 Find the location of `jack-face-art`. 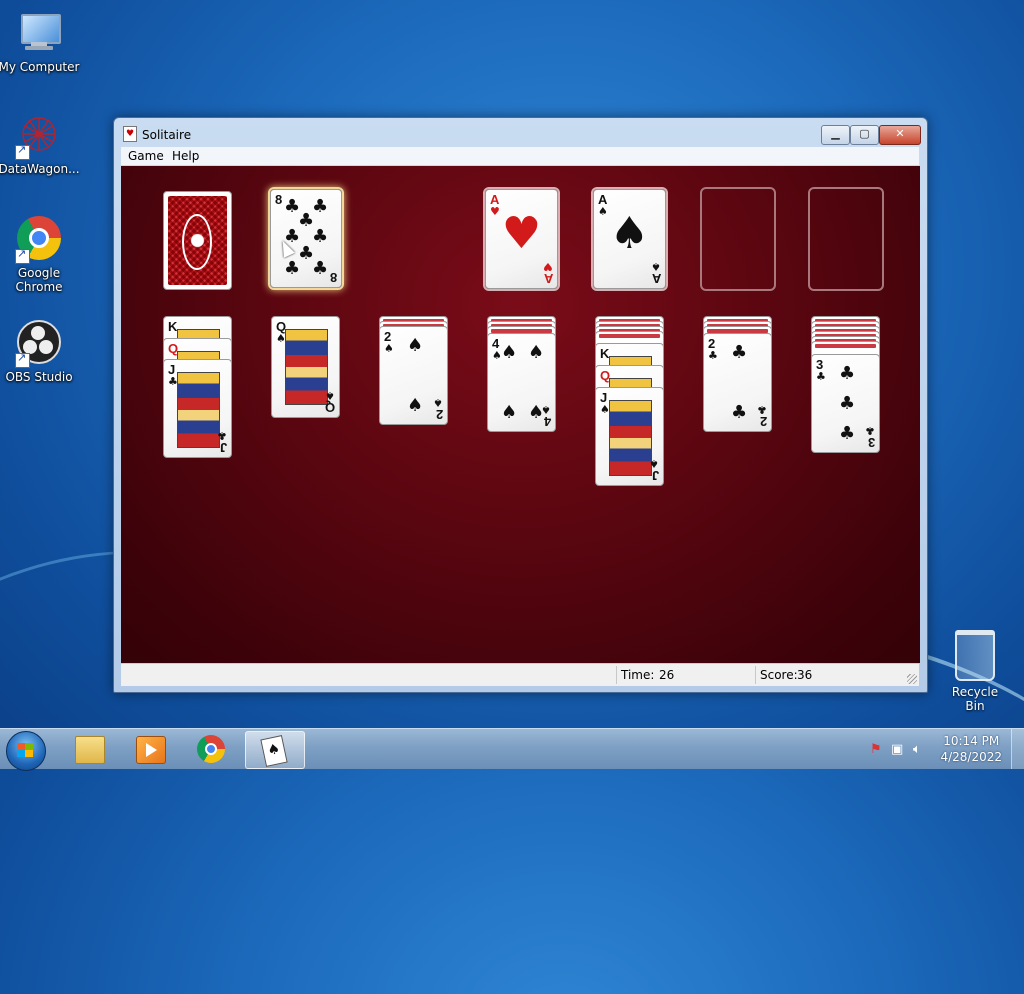

jack-face-art is located at coordinates (630, 438).